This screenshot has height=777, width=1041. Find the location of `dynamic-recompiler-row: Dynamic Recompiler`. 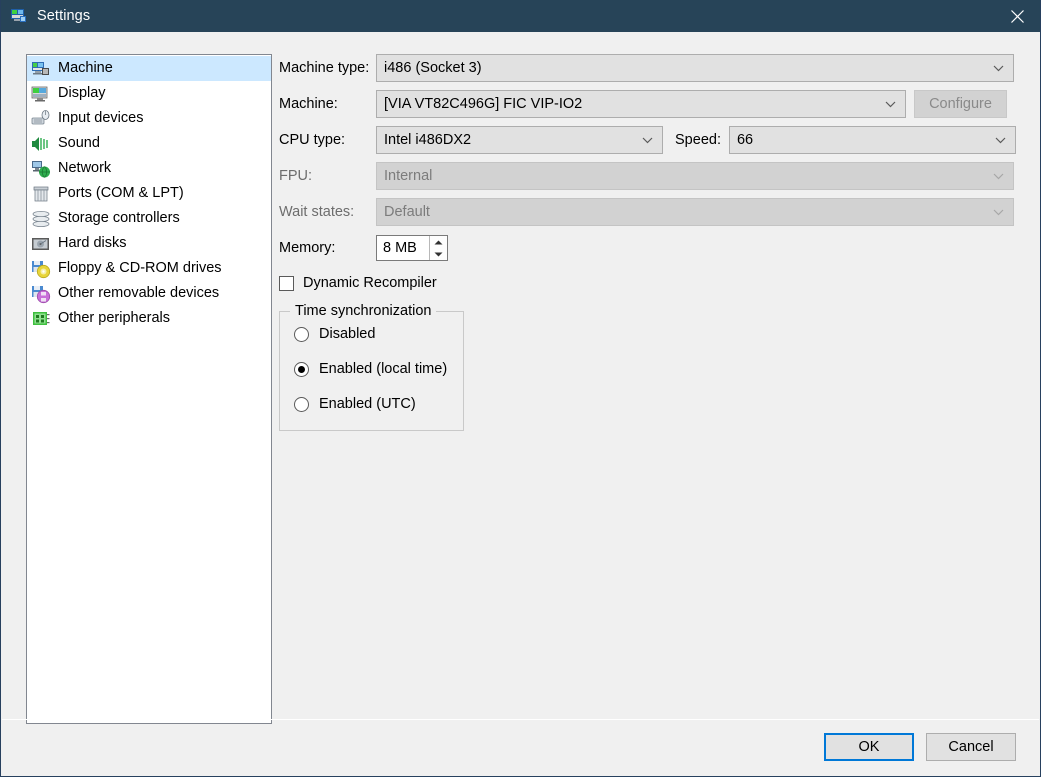

dynamic-recompiler-row: Dynamic Recompiler is located at coordinates (647, 283).